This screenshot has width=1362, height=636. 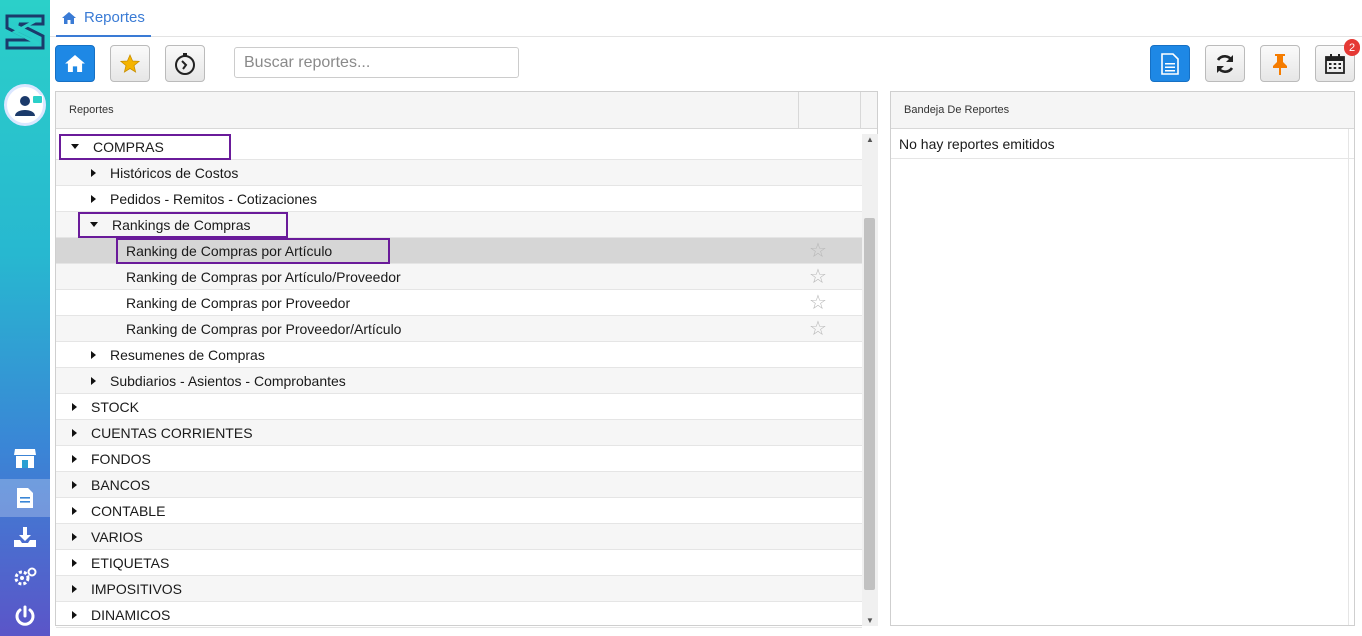 I want to click on scroll-thumb, so click(x=869, y=404).